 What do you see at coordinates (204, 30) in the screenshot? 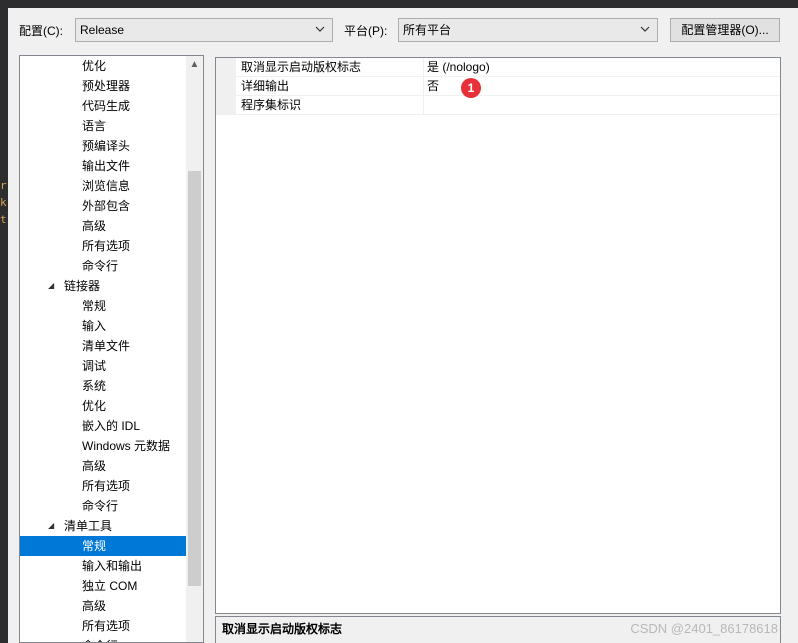
I see `config-combobox: Release` at bounding box center [204, 30].